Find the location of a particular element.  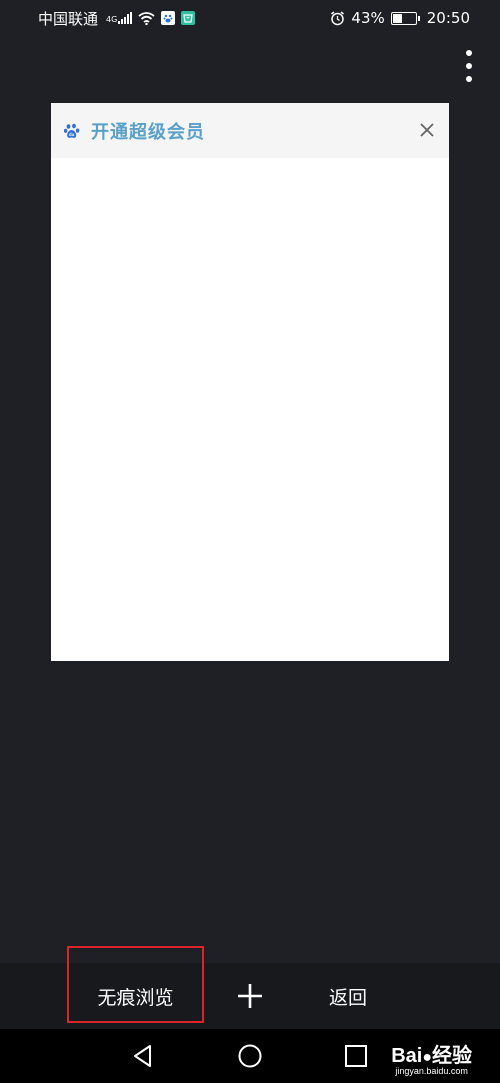

baidu-paw-icon: du is located at coordinates (71, 130).